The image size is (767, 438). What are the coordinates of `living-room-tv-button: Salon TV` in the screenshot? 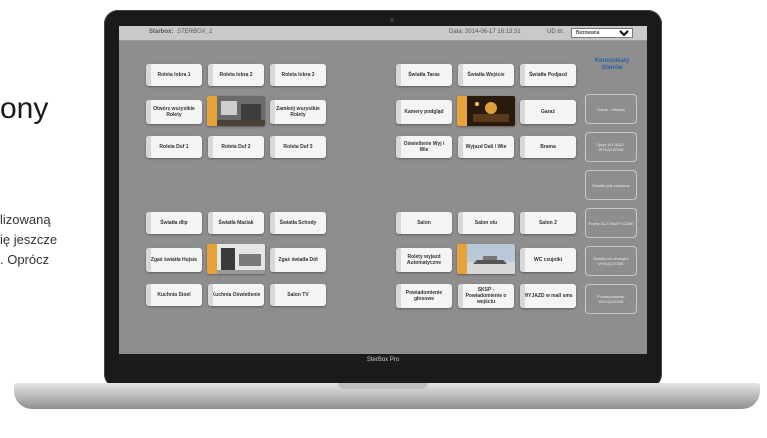 It's located at (298, 295).